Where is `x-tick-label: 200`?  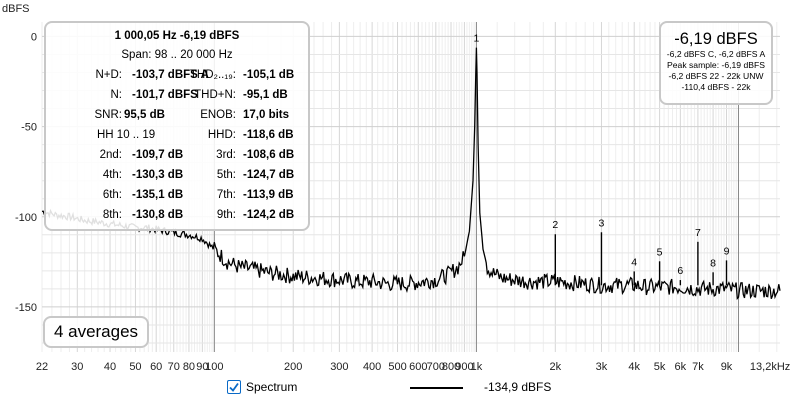
x-tick-label: 200 is located at coordinates (293, 367).